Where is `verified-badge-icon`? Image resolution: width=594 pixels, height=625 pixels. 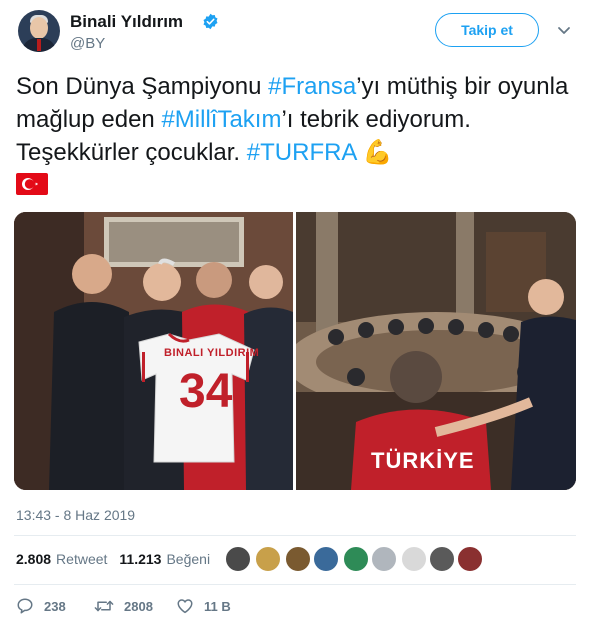 verified-badge-icon is located at coordinates (210, 21).